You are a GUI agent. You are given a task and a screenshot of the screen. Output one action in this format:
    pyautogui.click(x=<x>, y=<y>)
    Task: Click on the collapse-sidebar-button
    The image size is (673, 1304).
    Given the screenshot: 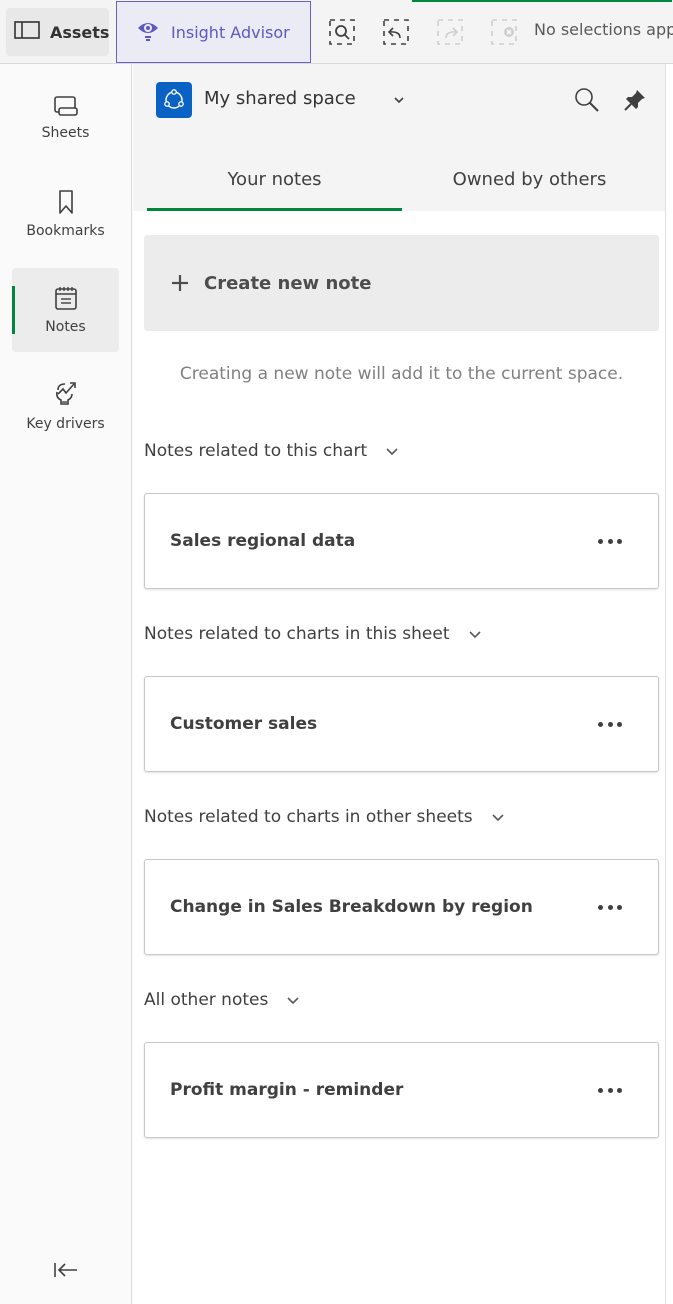 What is the action you would take?
    pyautogui.click(x=66, y=1270)
    